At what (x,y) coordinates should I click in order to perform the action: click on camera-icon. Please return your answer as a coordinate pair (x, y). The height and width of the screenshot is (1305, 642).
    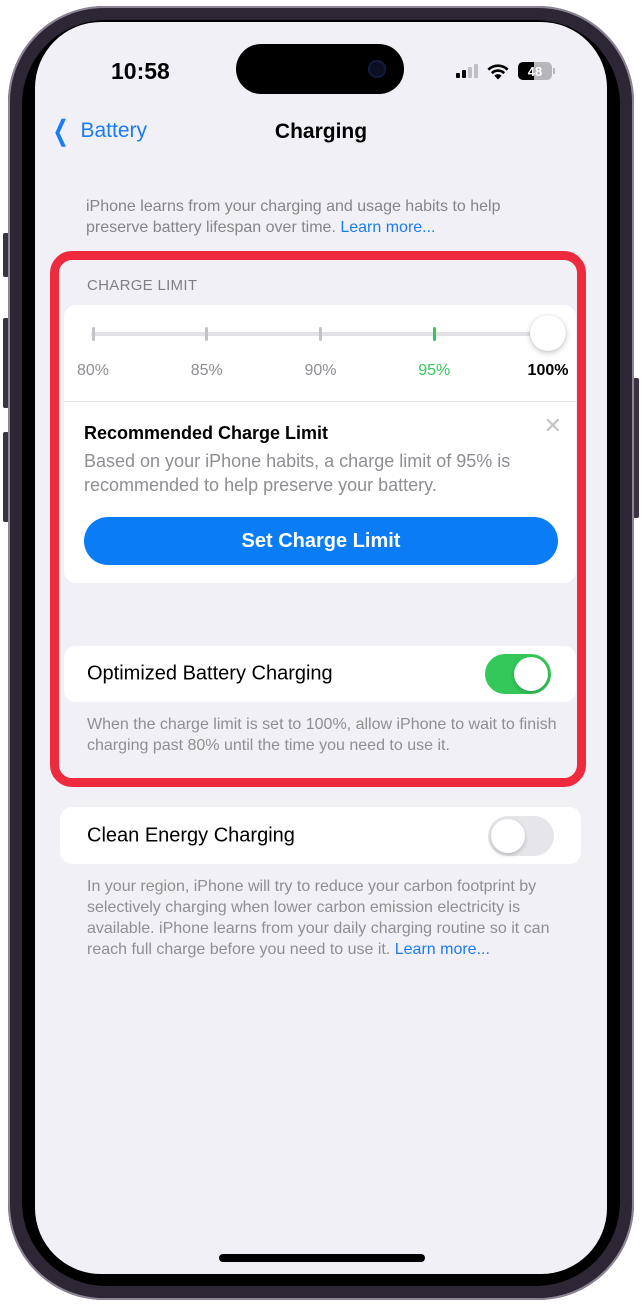
    Looking at the image, I should click on (377, 69).